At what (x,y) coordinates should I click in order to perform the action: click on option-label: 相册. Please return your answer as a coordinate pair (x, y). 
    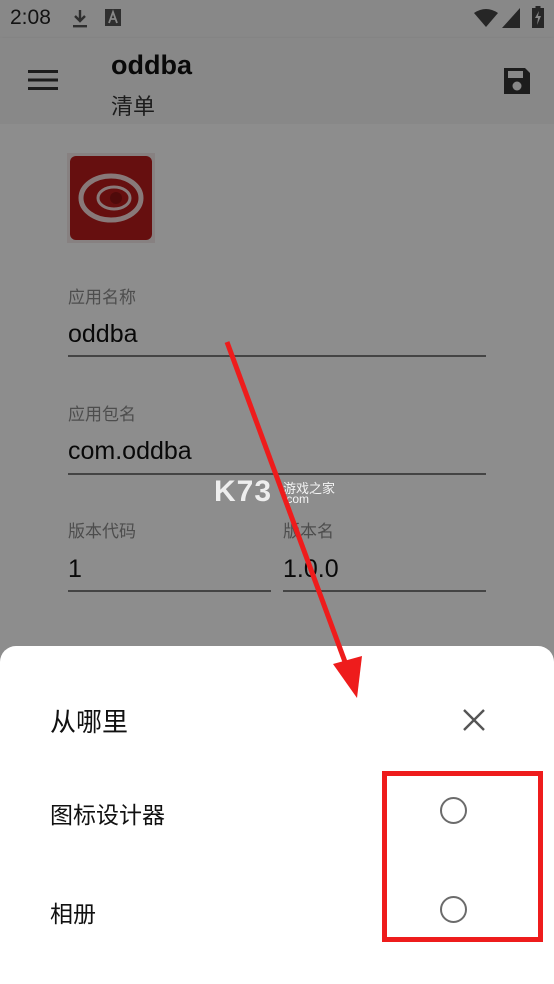
    Looking at the image, I should click on (73, 915).